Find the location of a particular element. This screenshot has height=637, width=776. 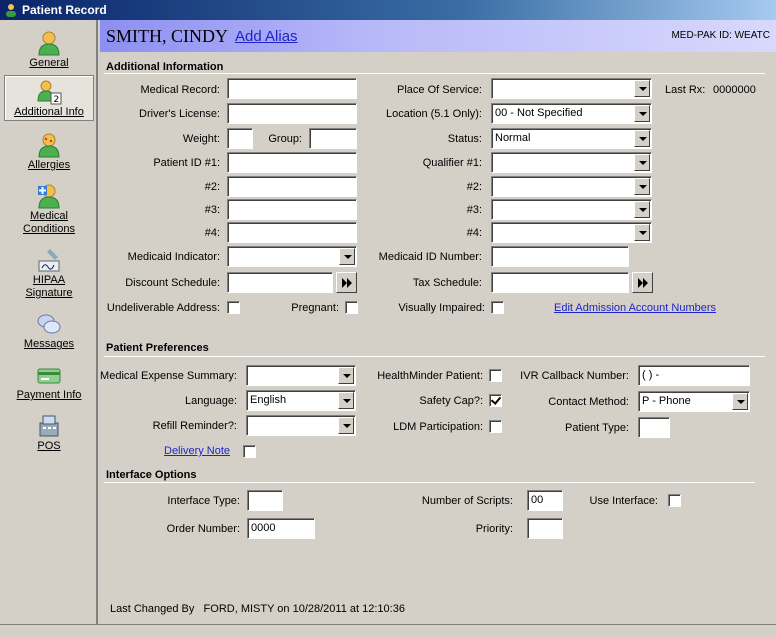

group-label: Group: is located at coordinates (285, 139).